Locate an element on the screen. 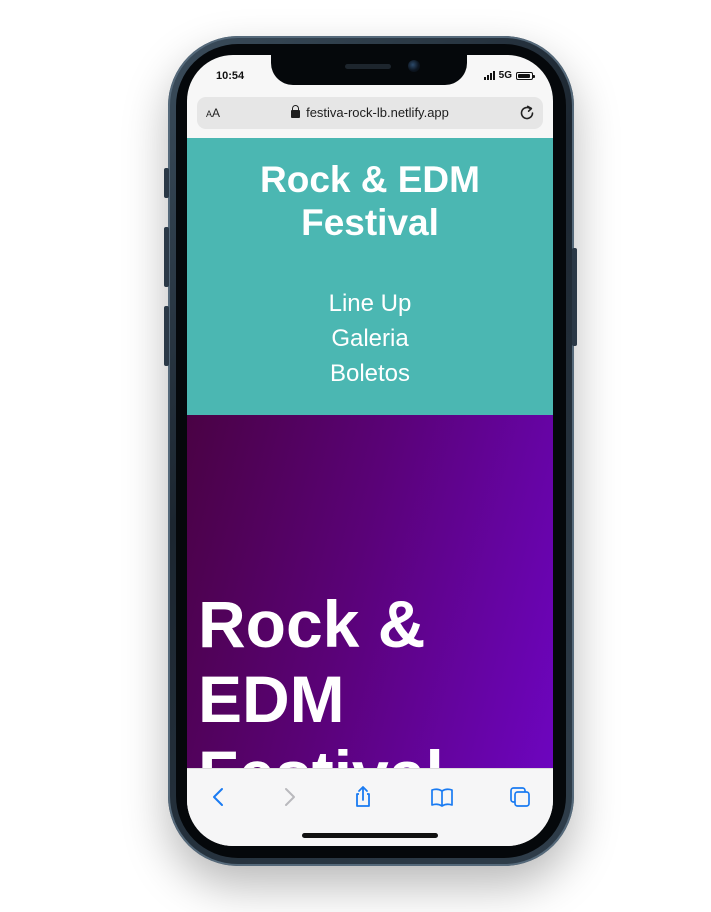 This screenshot has height=912, width=711. nav-link-boletos: Boletos is located at coordinates (370, 373).